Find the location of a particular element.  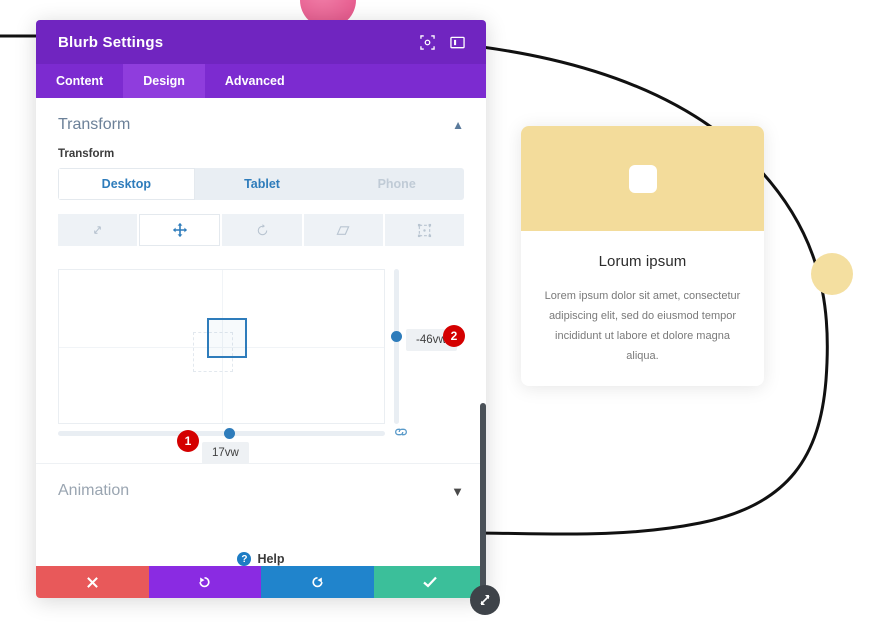

blurb-icon-placeholder is located at coordinates (642, 178).